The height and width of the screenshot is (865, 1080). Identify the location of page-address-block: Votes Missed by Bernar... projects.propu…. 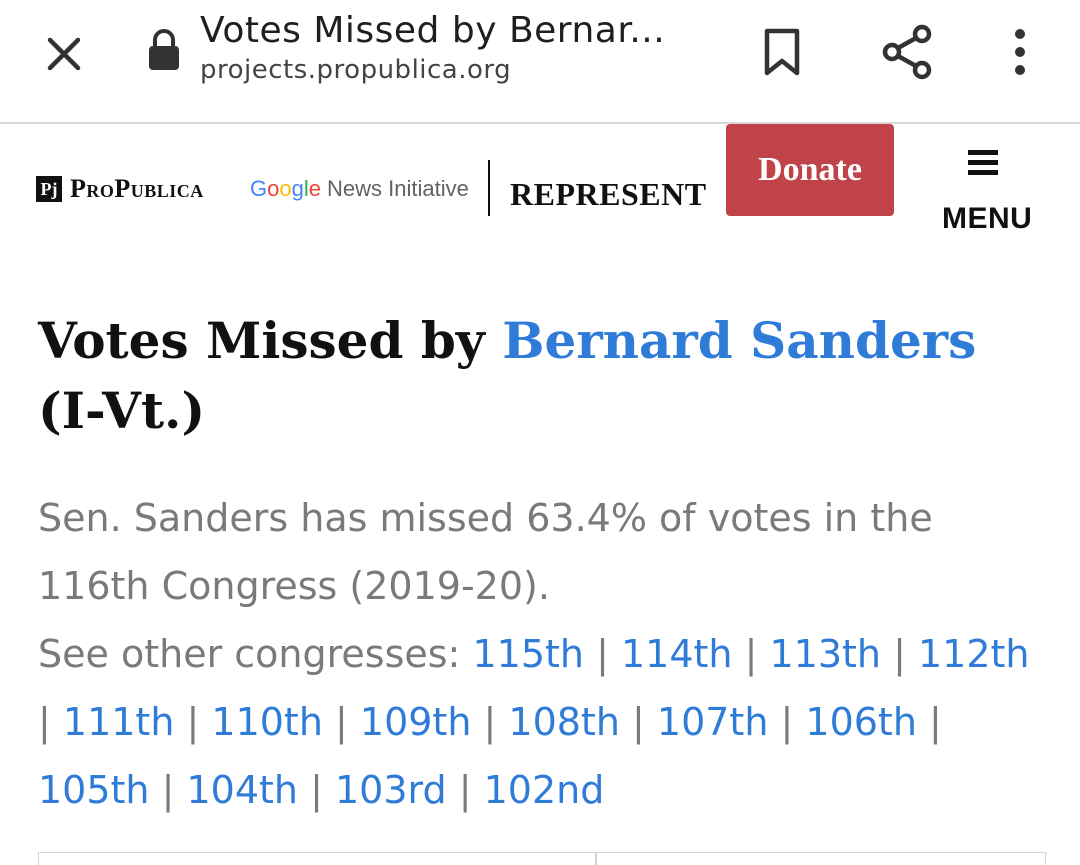
(460, 47).